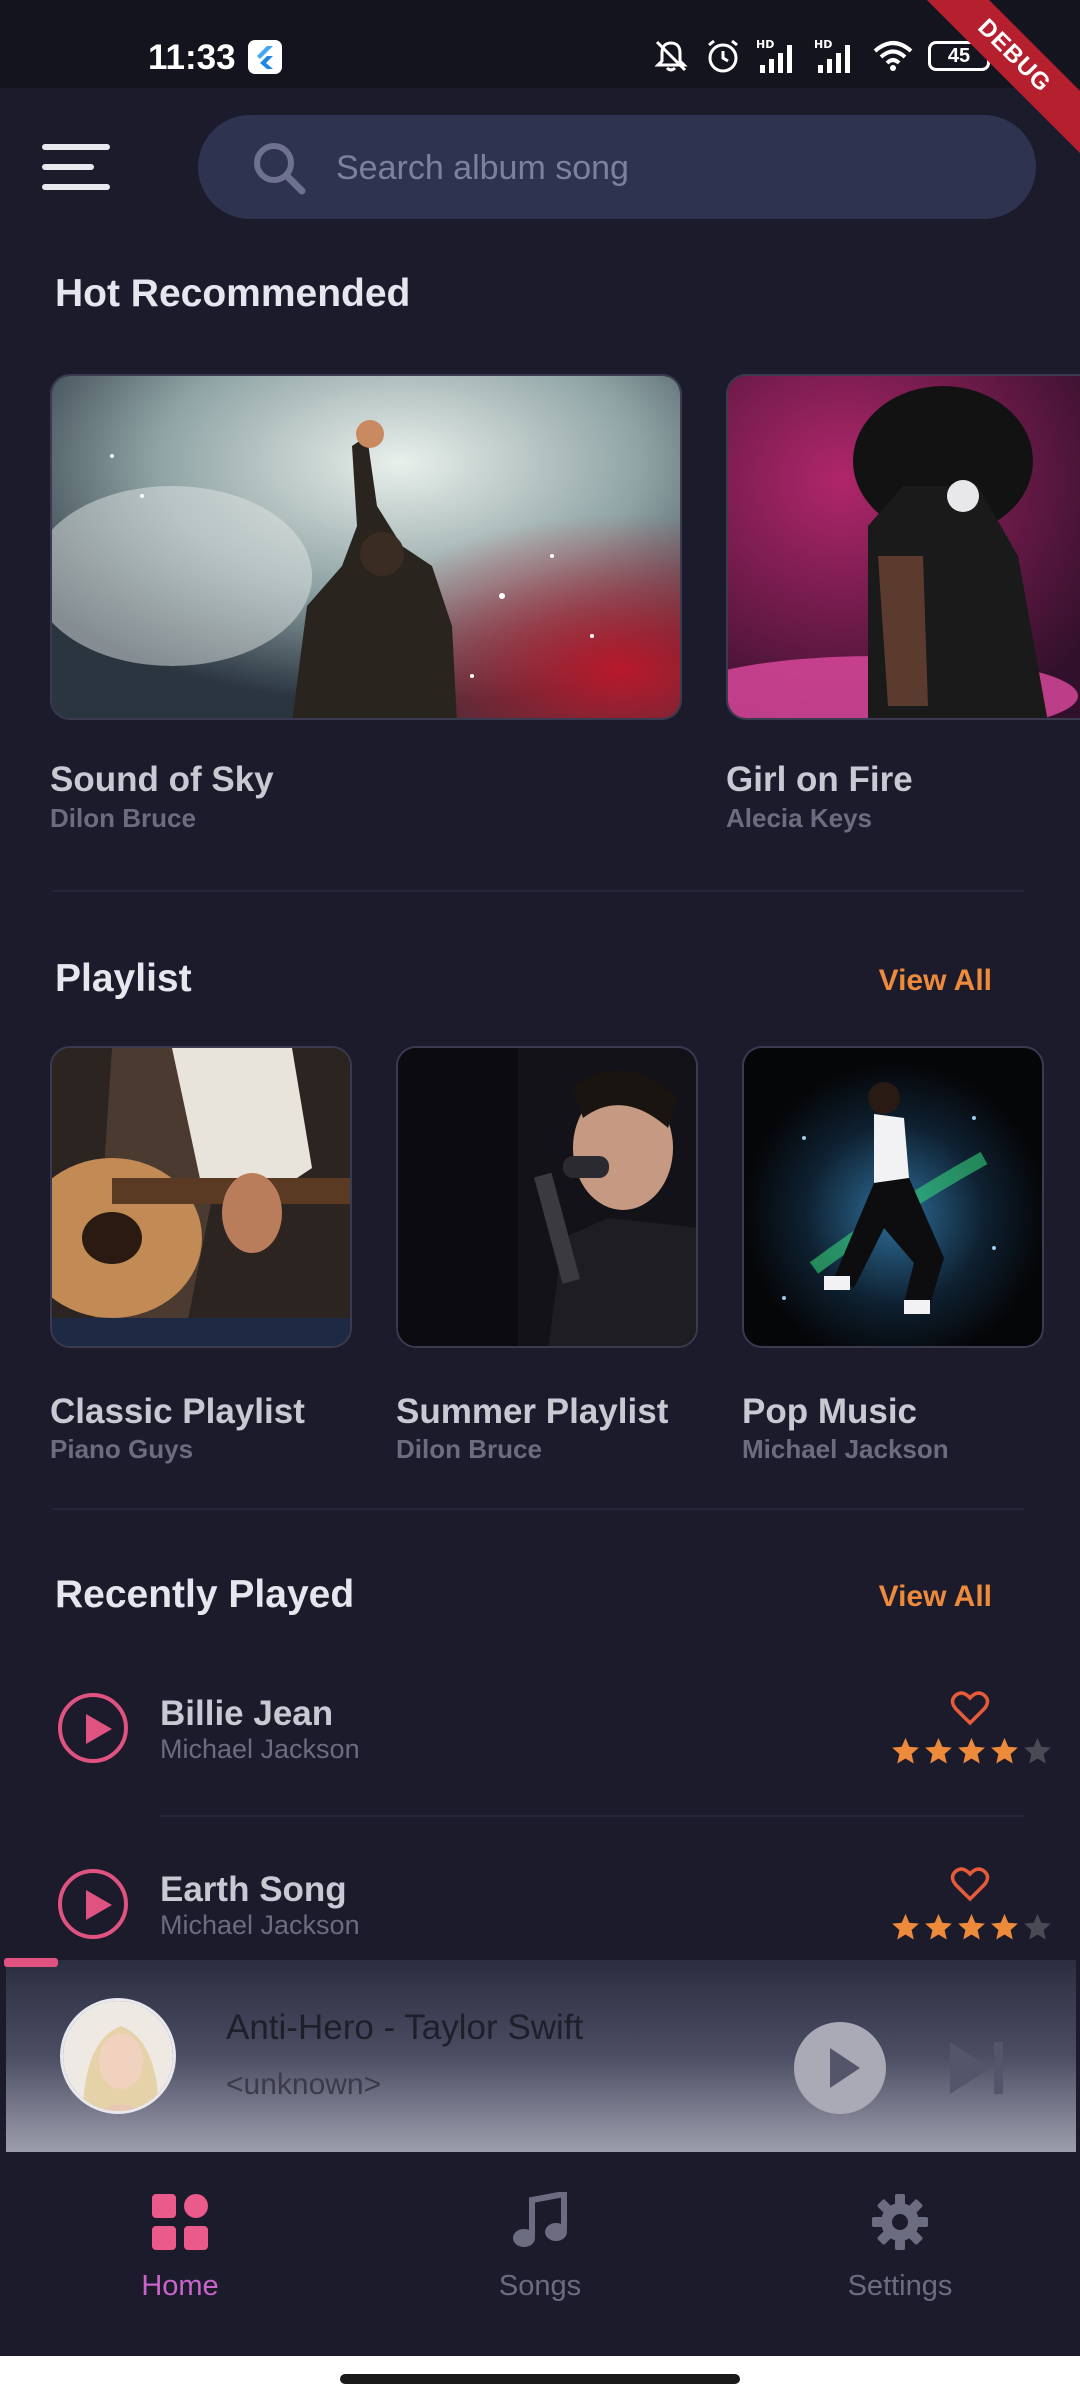 Image resolution: width=1080 pixels, height=2400 pixels. Describe the element at coordinates (671, 56) in the screenshot. I see `mute-bell-icon` at that location.